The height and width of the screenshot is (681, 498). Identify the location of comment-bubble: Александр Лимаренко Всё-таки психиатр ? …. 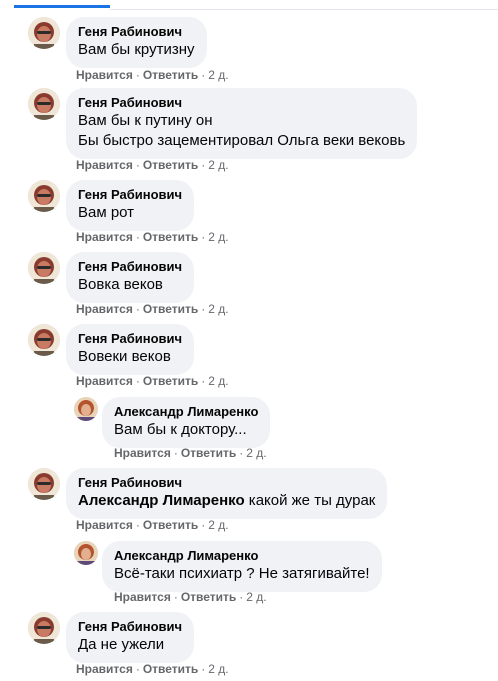
(242, 566).